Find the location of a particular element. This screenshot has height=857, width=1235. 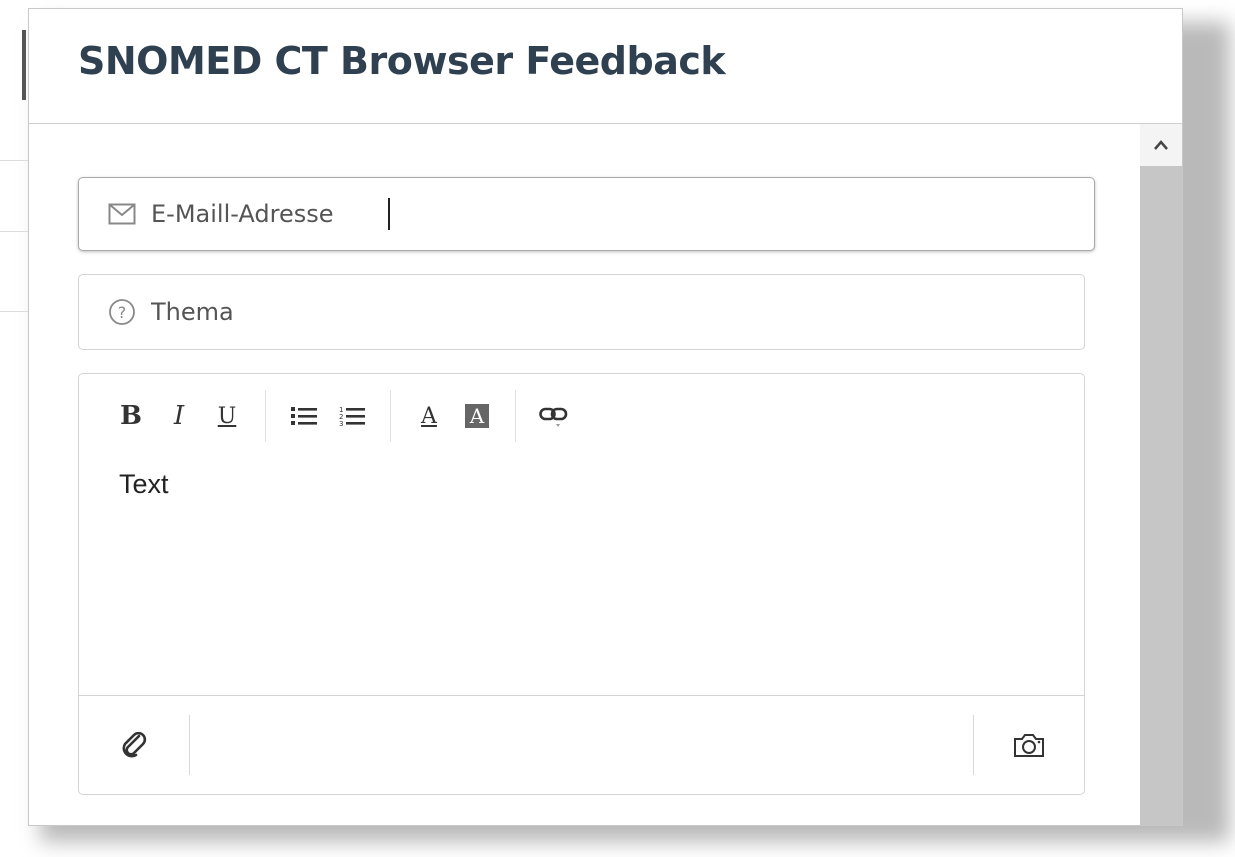

numbered-list-icon: 1 2 3 is located at coordinates (352, 416).